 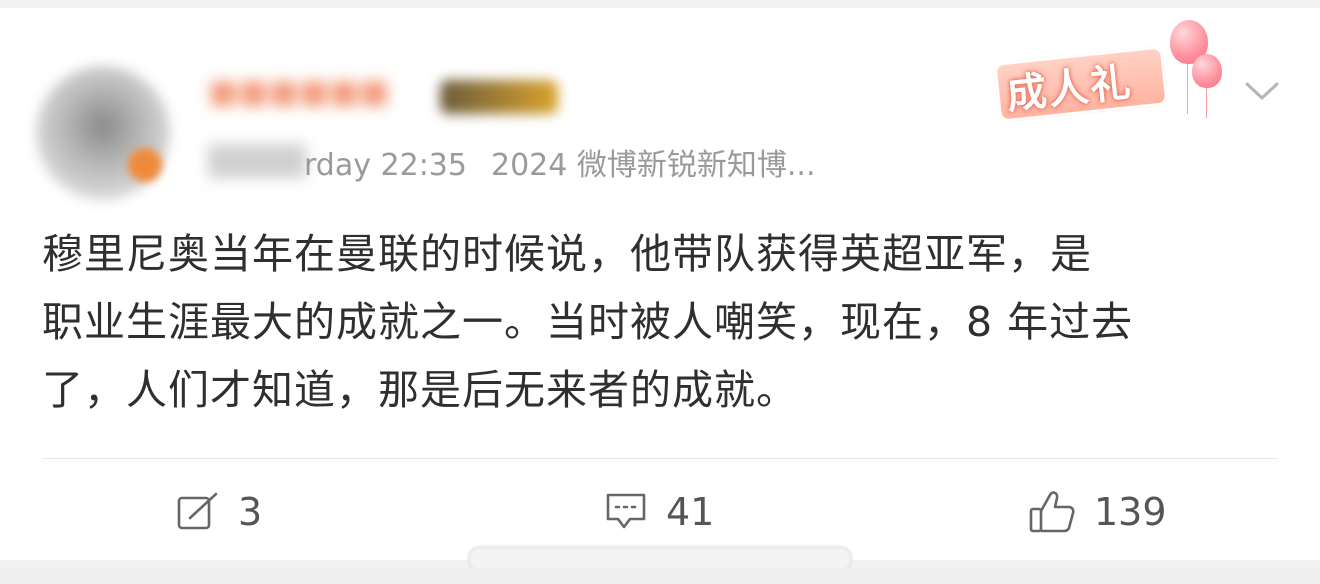 What do you see at coordinates (660, 4) in the screenshot?
I see `top-separator` at bounding box center [660, 4].